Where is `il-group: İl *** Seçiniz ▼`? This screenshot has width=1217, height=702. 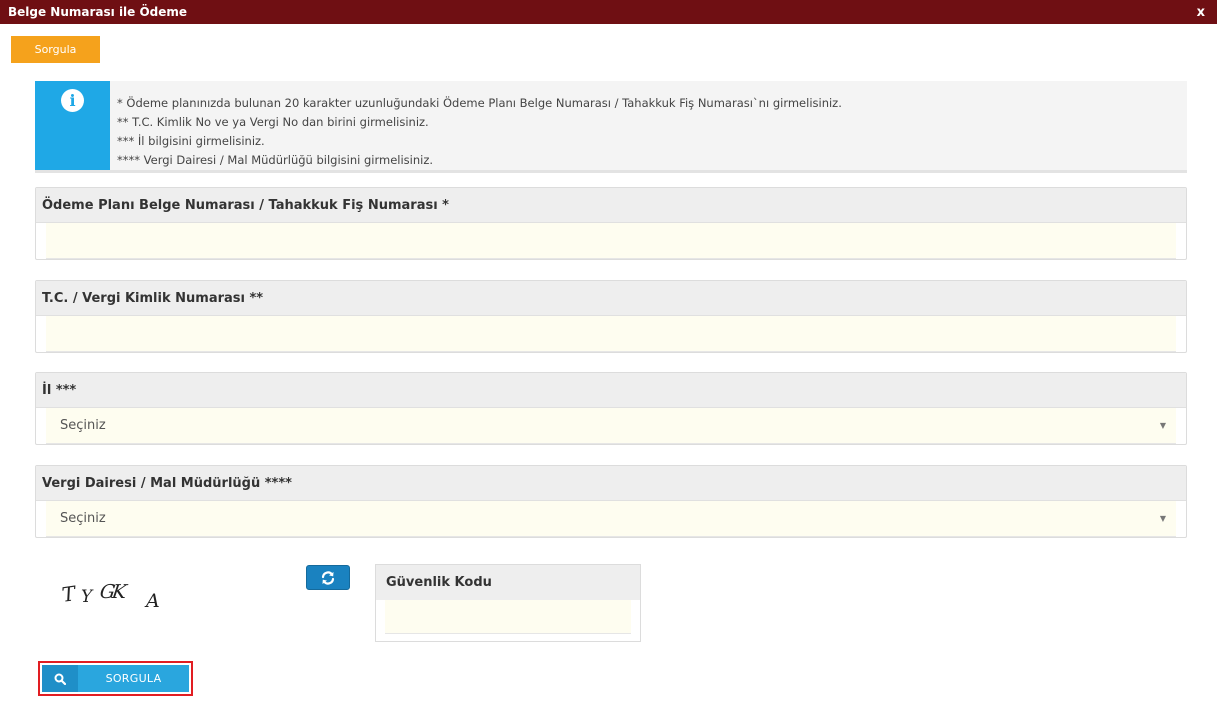 il-group: İl *** Seçiniz ▼ is located at coordinates (611, 408).